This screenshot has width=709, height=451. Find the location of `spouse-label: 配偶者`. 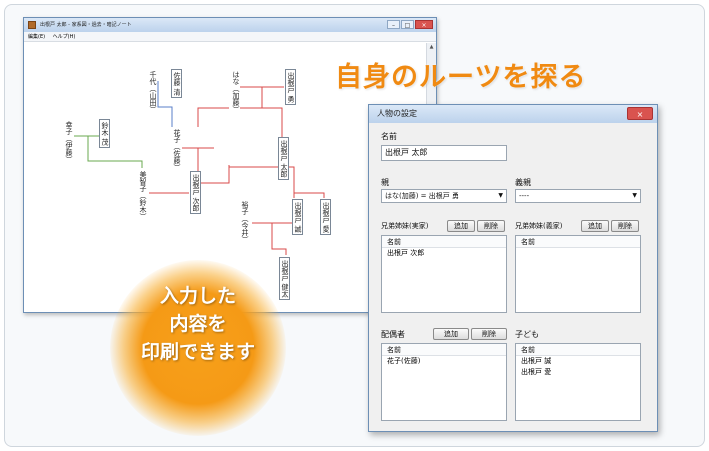

spouse-label: 配偶者 is located at coordinates (393, 334).